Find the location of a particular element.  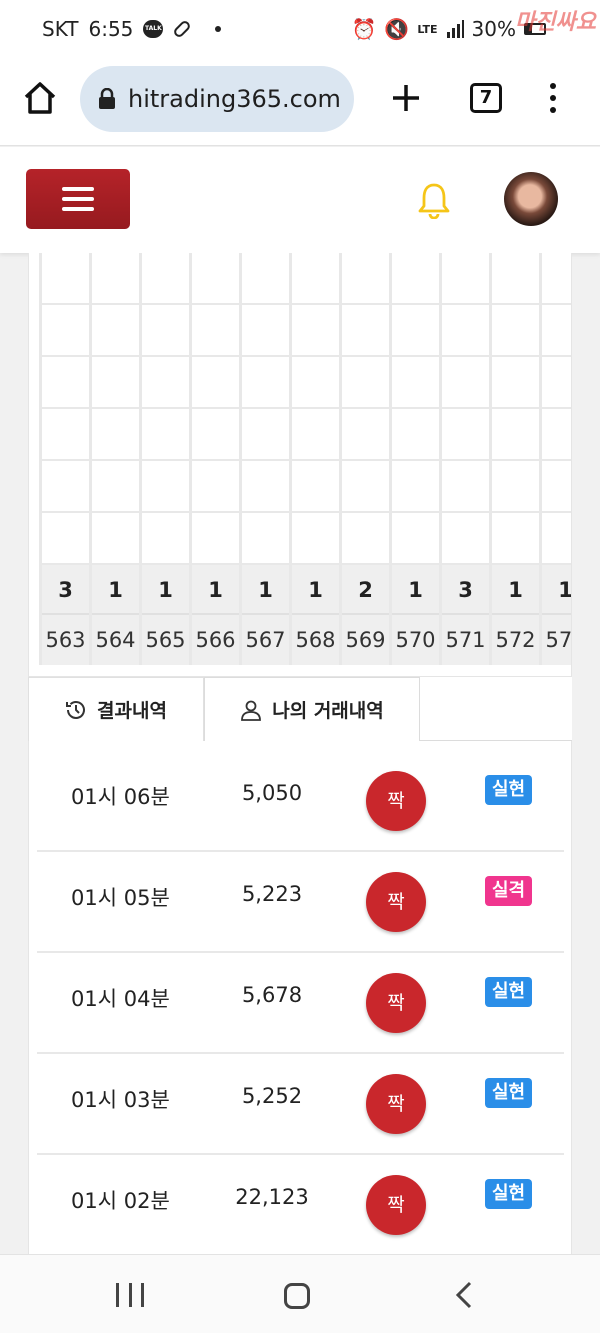

status-left: SKT 6:55 TALK is located at coordinates (132, 29).